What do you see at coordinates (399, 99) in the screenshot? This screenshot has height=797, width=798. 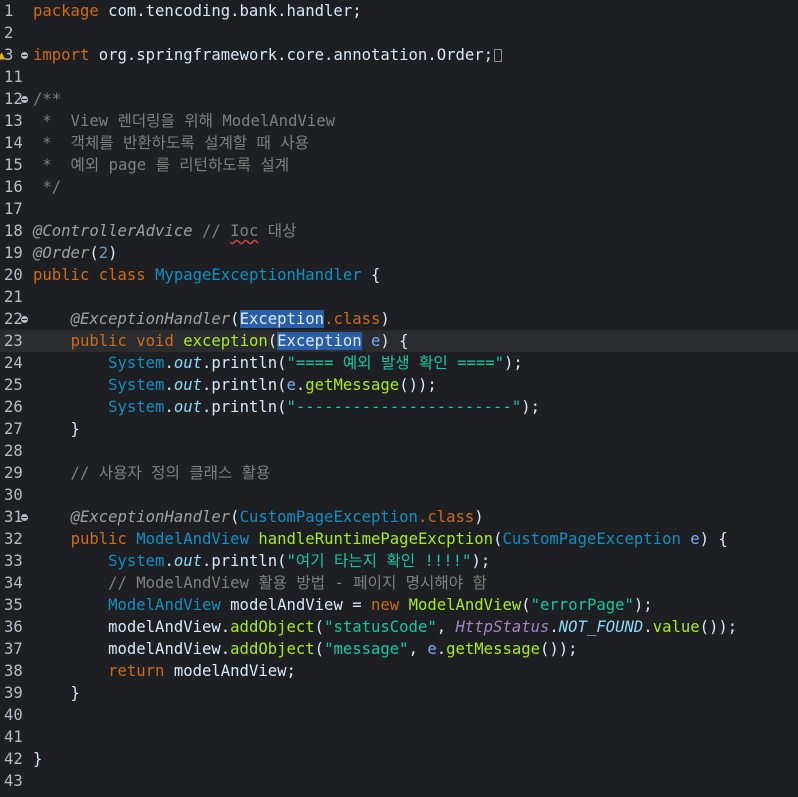 I see `code-line: 12 /**` at bounding box center [399, 99].